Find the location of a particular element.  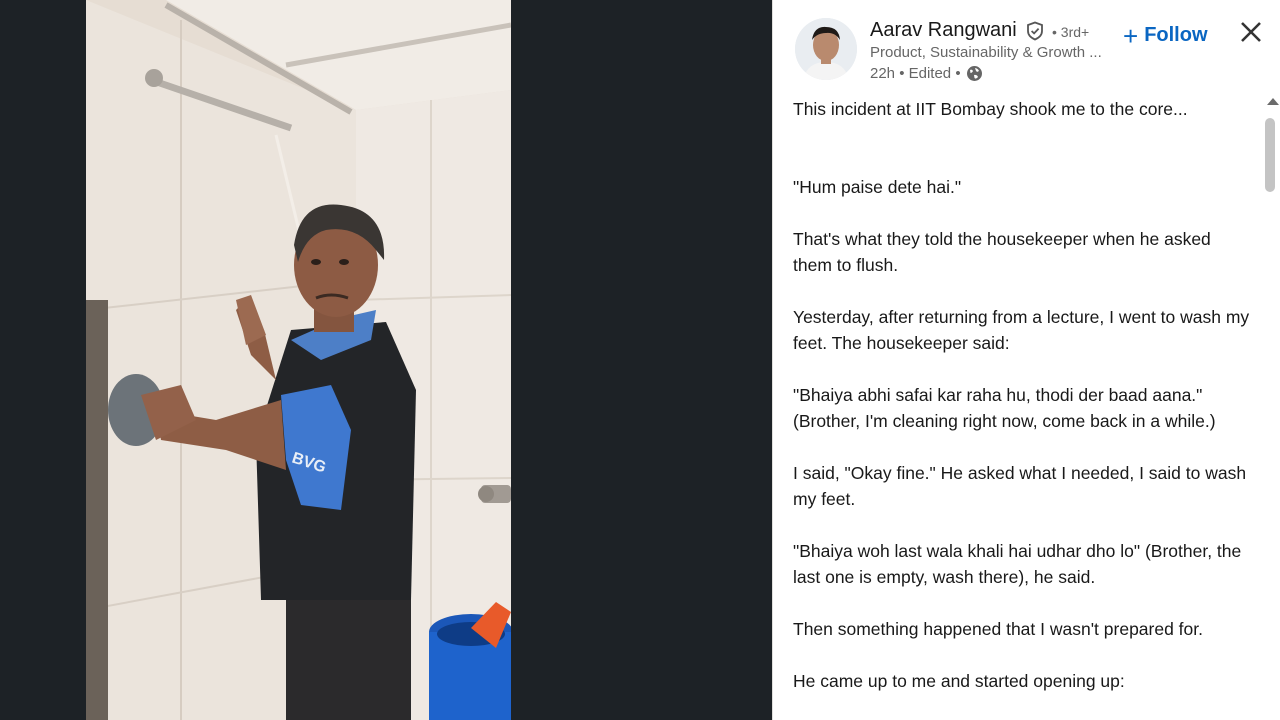

plus-icon: + is located at coordinates (1131, 35).